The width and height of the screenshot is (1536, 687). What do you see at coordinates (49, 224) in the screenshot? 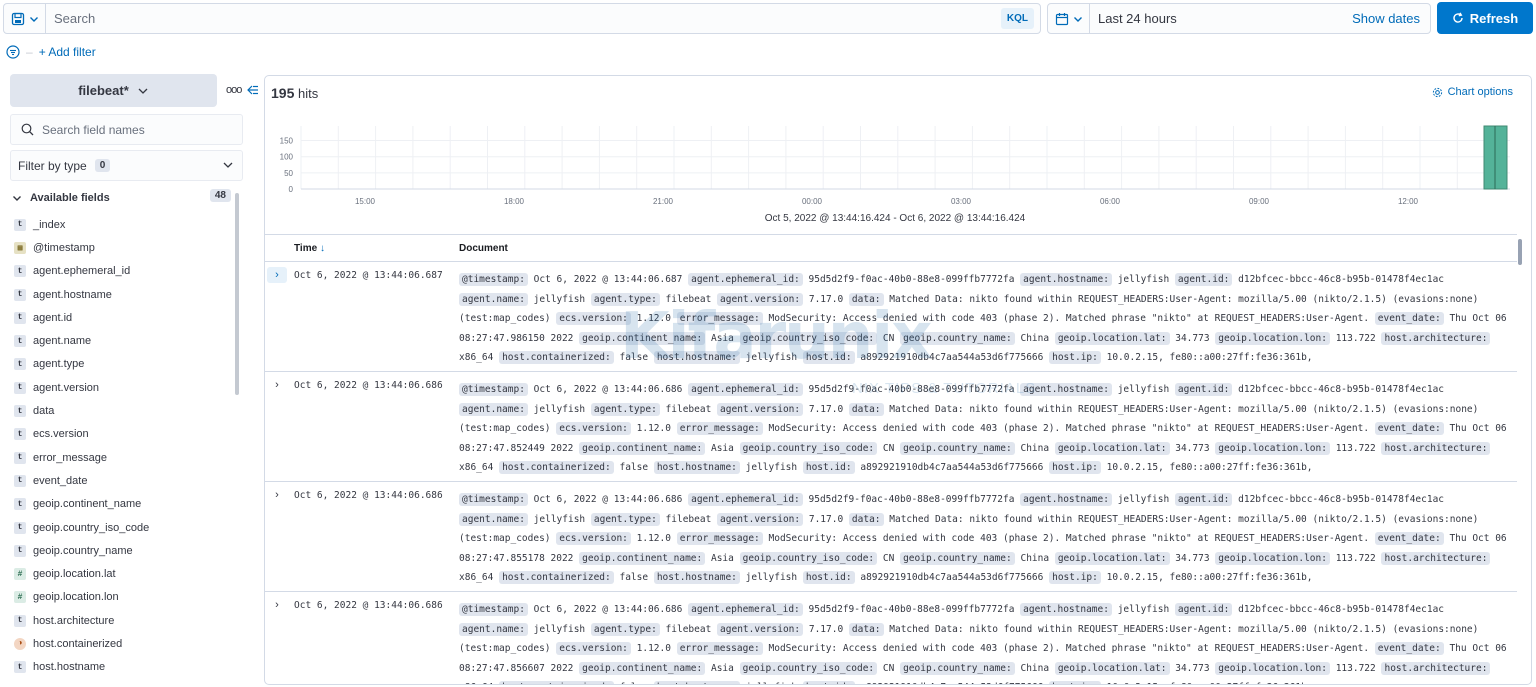
I see `field-name: _index` at bounding box center [49, 224].